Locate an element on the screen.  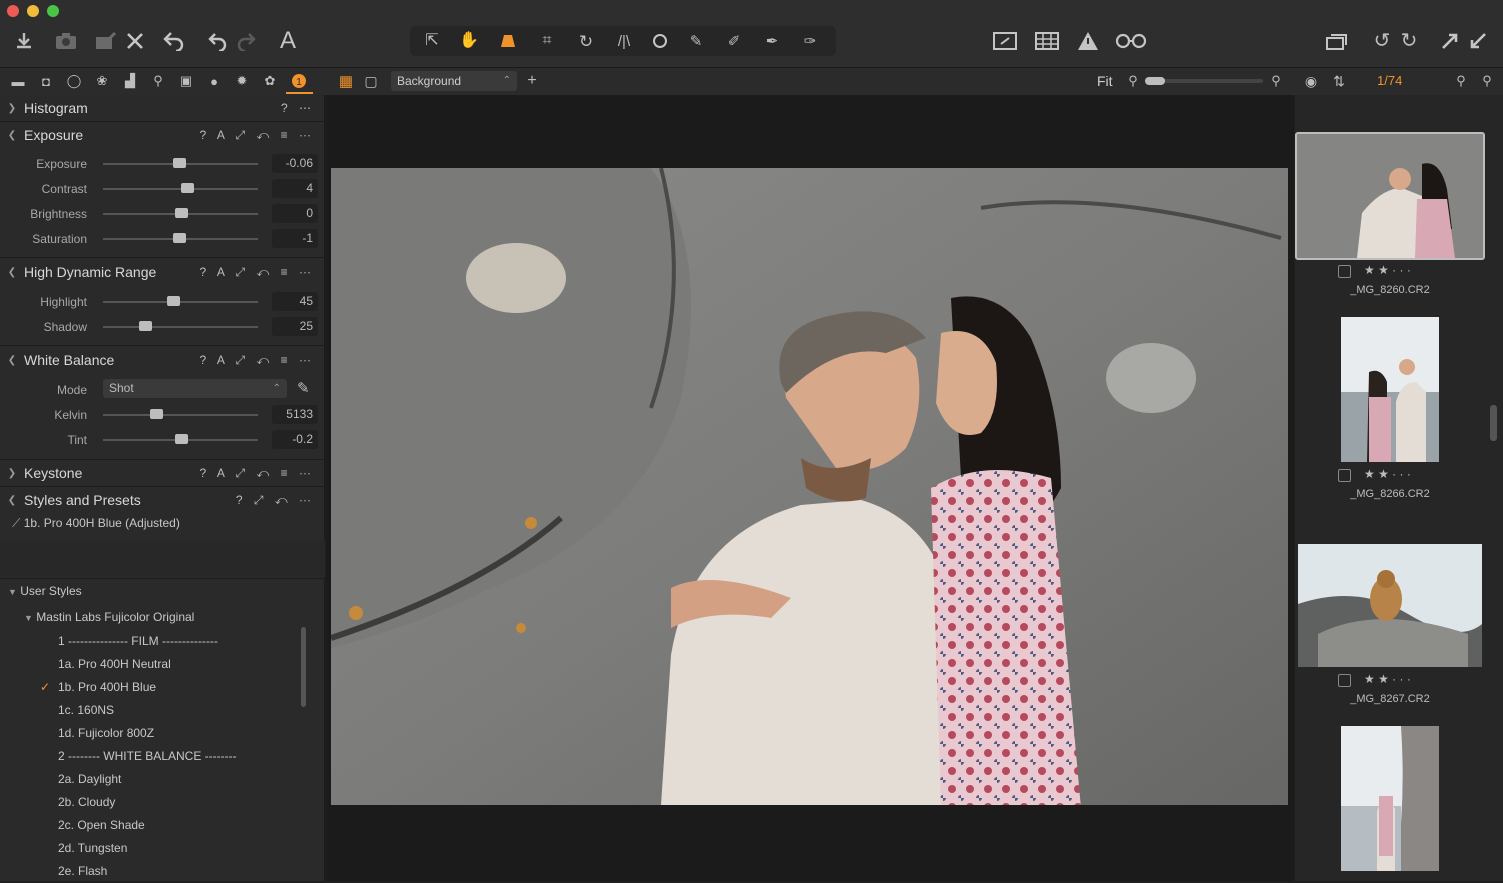
picker-icon: ✑ is located at coordinates (810, 41).